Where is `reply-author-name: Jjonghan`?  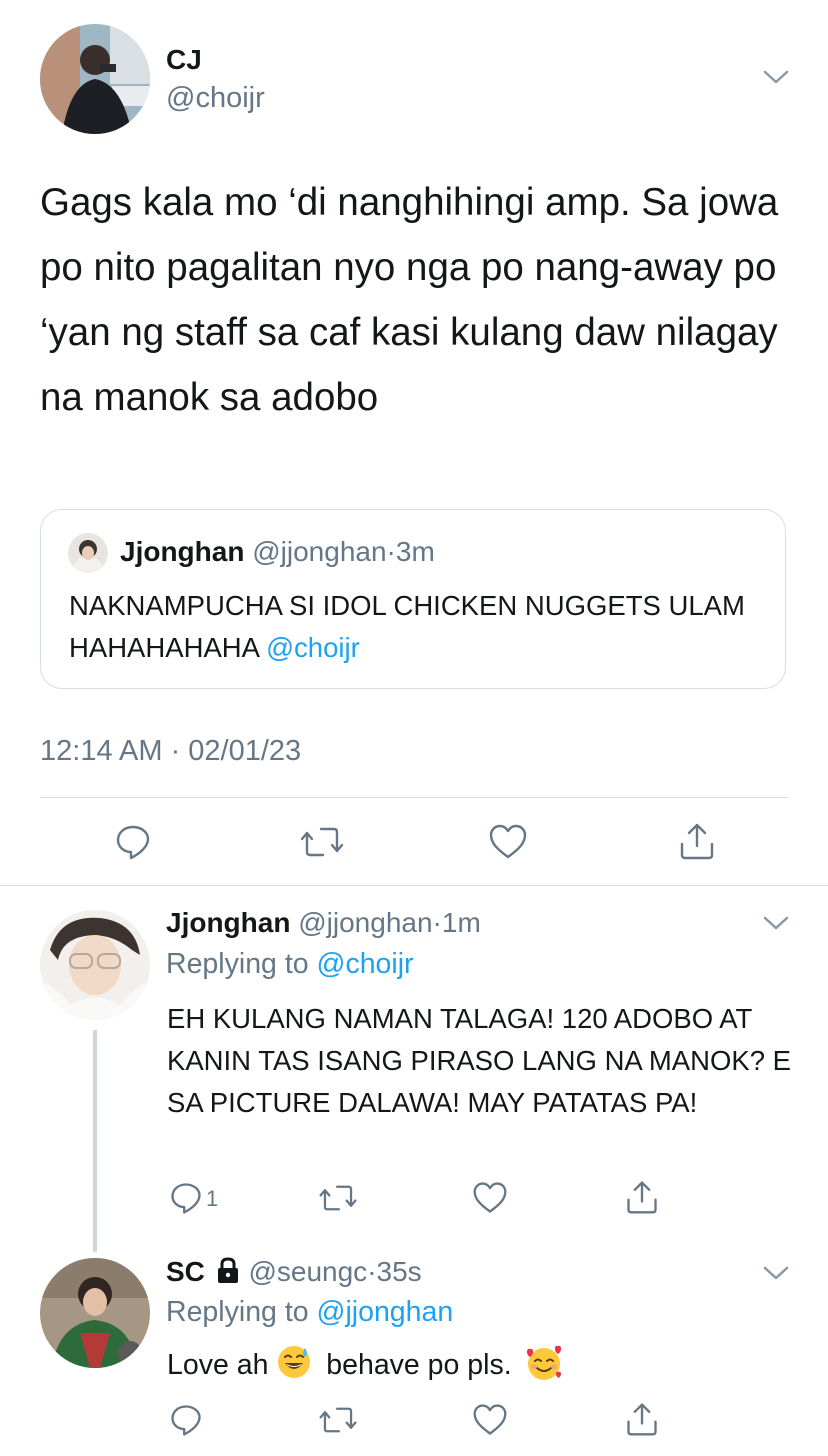
reply-author-name: Jjonghan is located at coordinates (228, 922).